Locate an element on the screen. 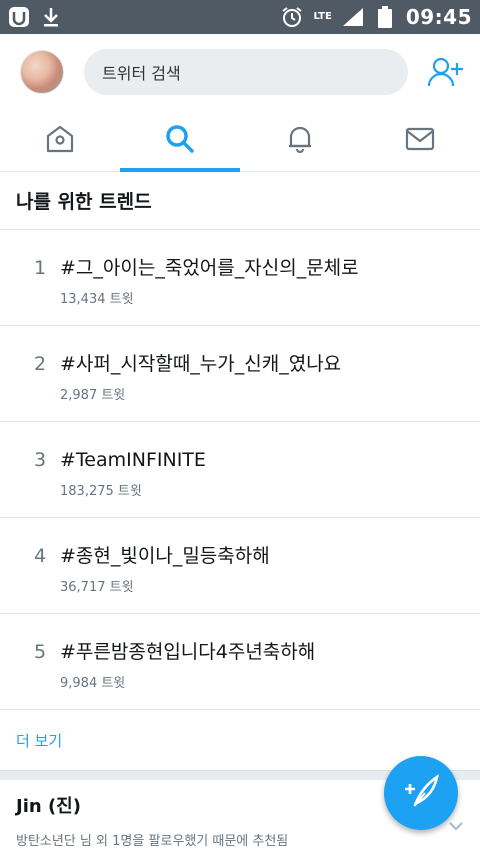  bell-icon is located at coordinates (300, 141).